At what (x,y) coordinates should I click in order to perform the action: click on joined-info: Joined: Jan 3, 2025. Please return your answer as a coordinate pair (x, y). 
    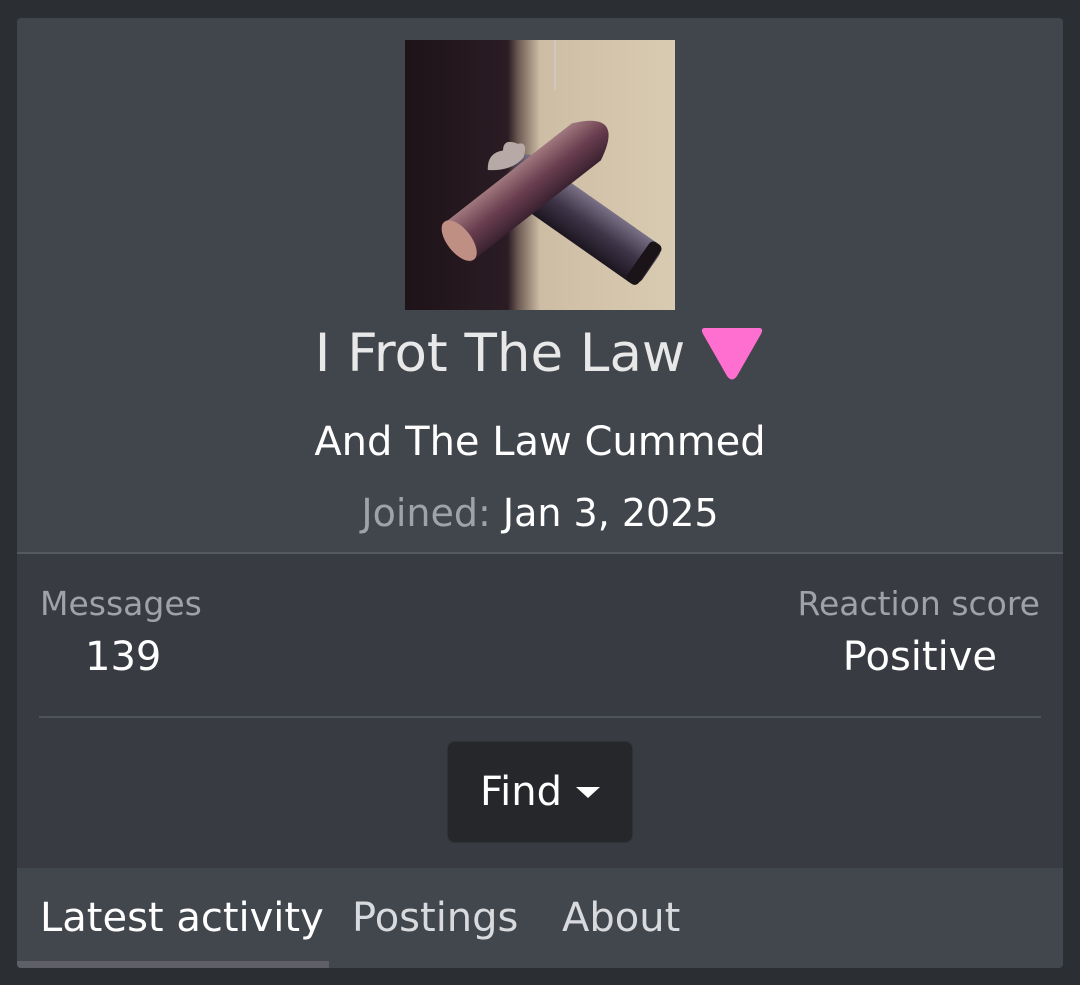
    Looking at the image, I should click on (540, 513).